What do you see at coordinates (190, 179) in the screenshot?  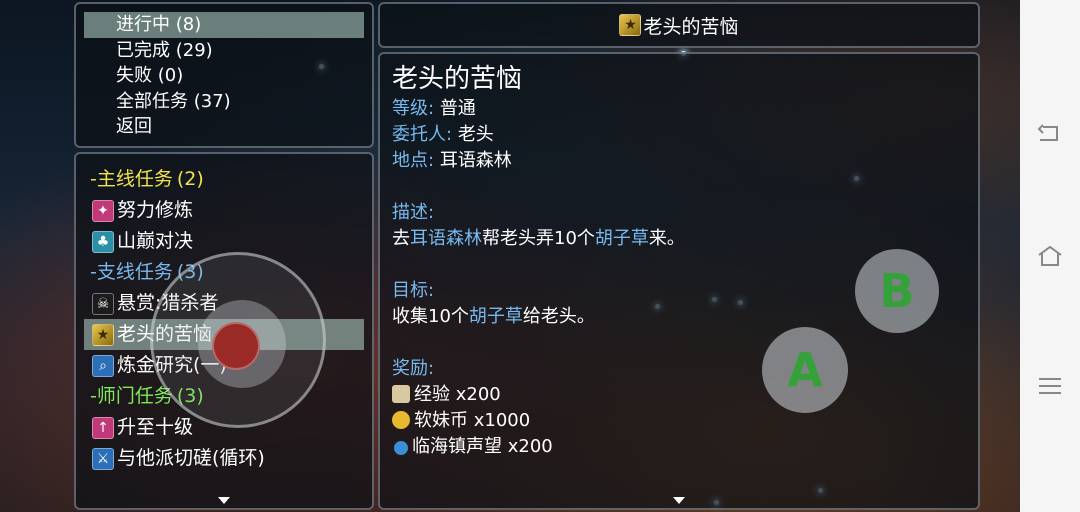 I see `category-main-count: (2)` at bounding box center [190, 179].